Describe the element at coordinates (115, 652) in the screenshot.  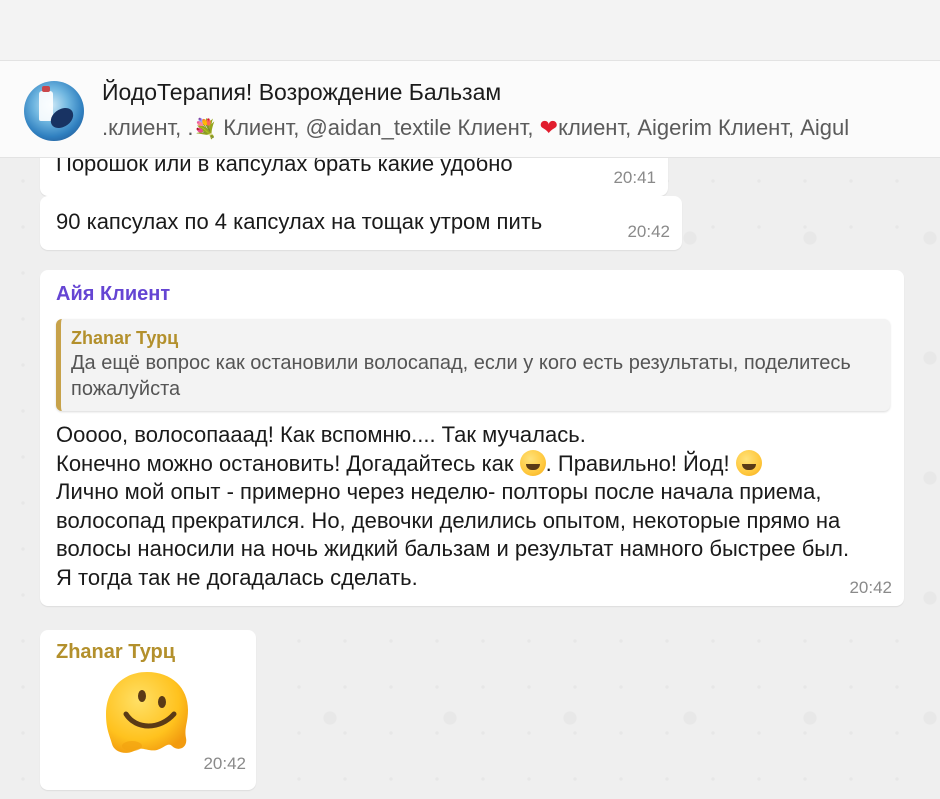
I see `sender-name: Zhanar Турц` at that location.